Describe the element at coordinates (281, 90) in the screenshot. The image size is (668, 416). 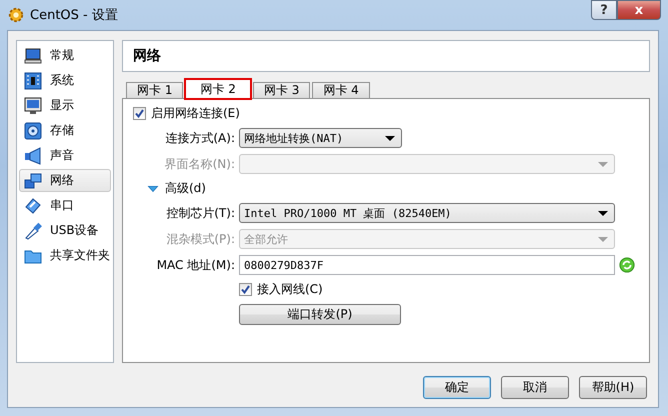
I see `tab: 网卡 3` at that location.